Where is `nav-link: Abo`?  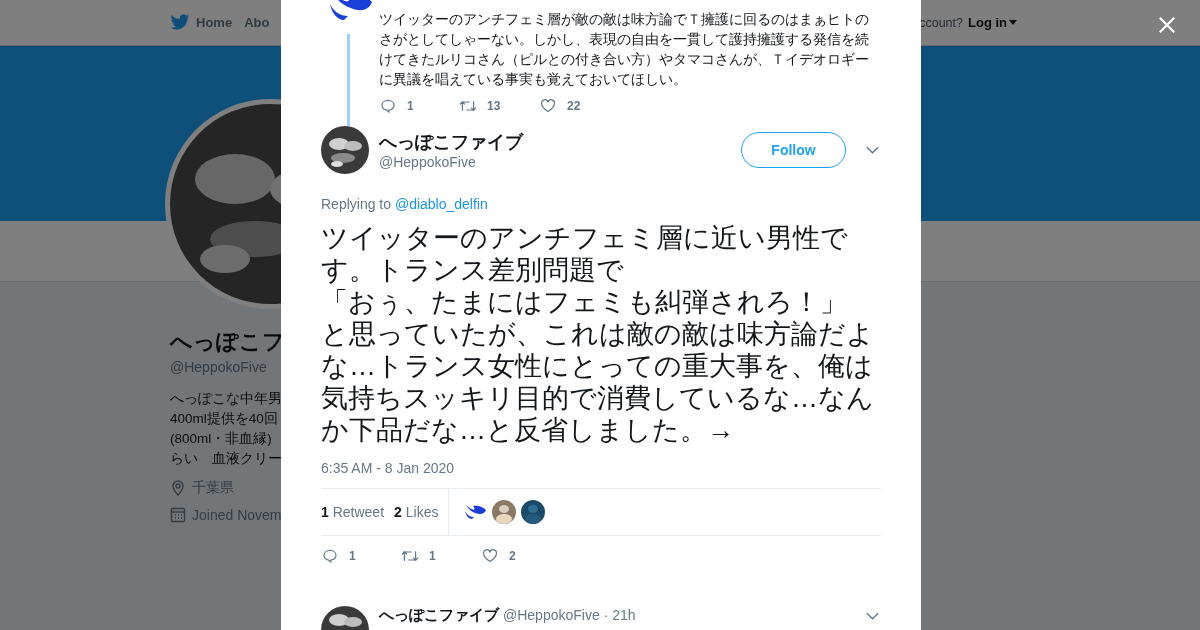
nav-link: Abo is located at coordinates (257, 22).